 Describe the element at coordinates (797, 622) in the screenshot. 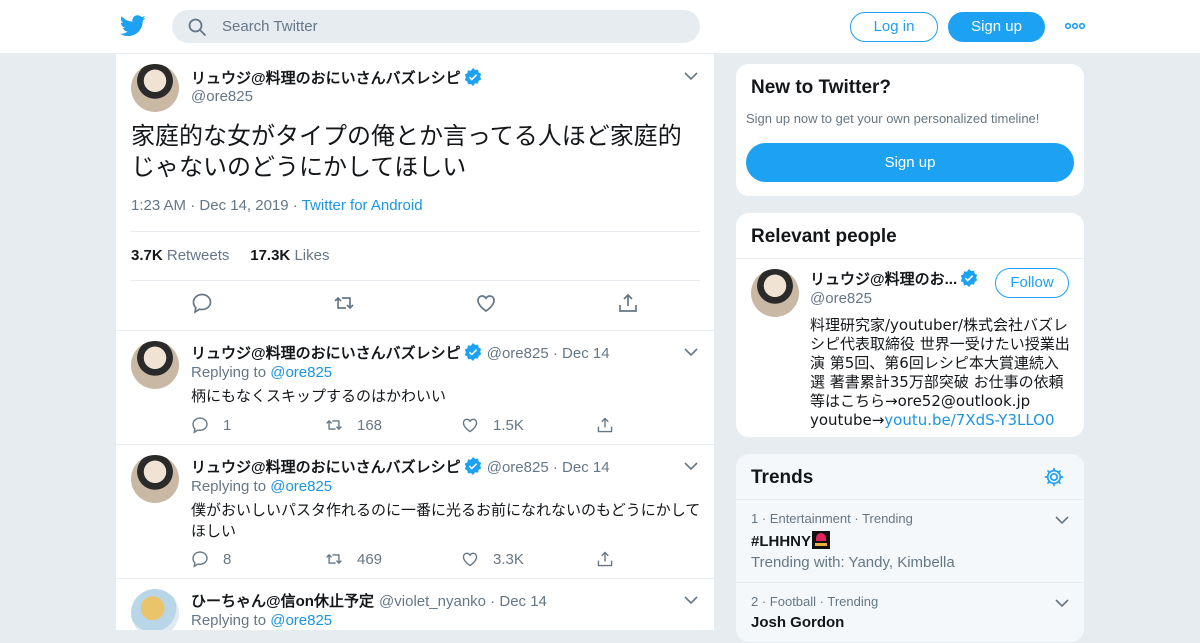

I see `trend-name: Josh Gordon` at that location.